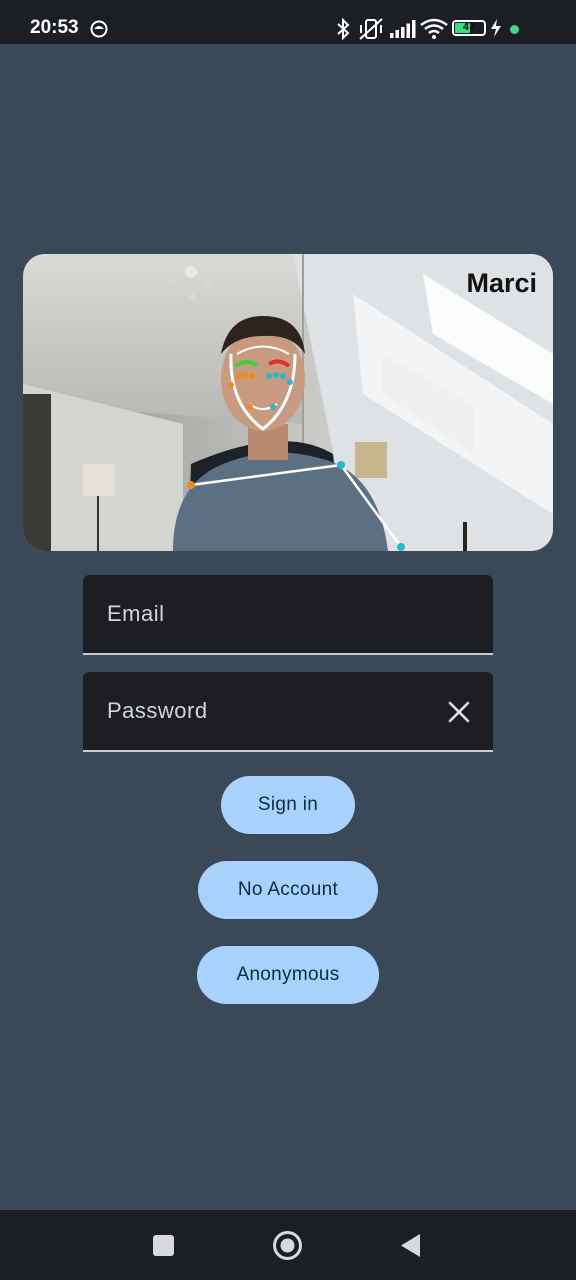  Describe the element at coordinates (434, 28) in the screenshot. I see `wifi-icon` at that location.